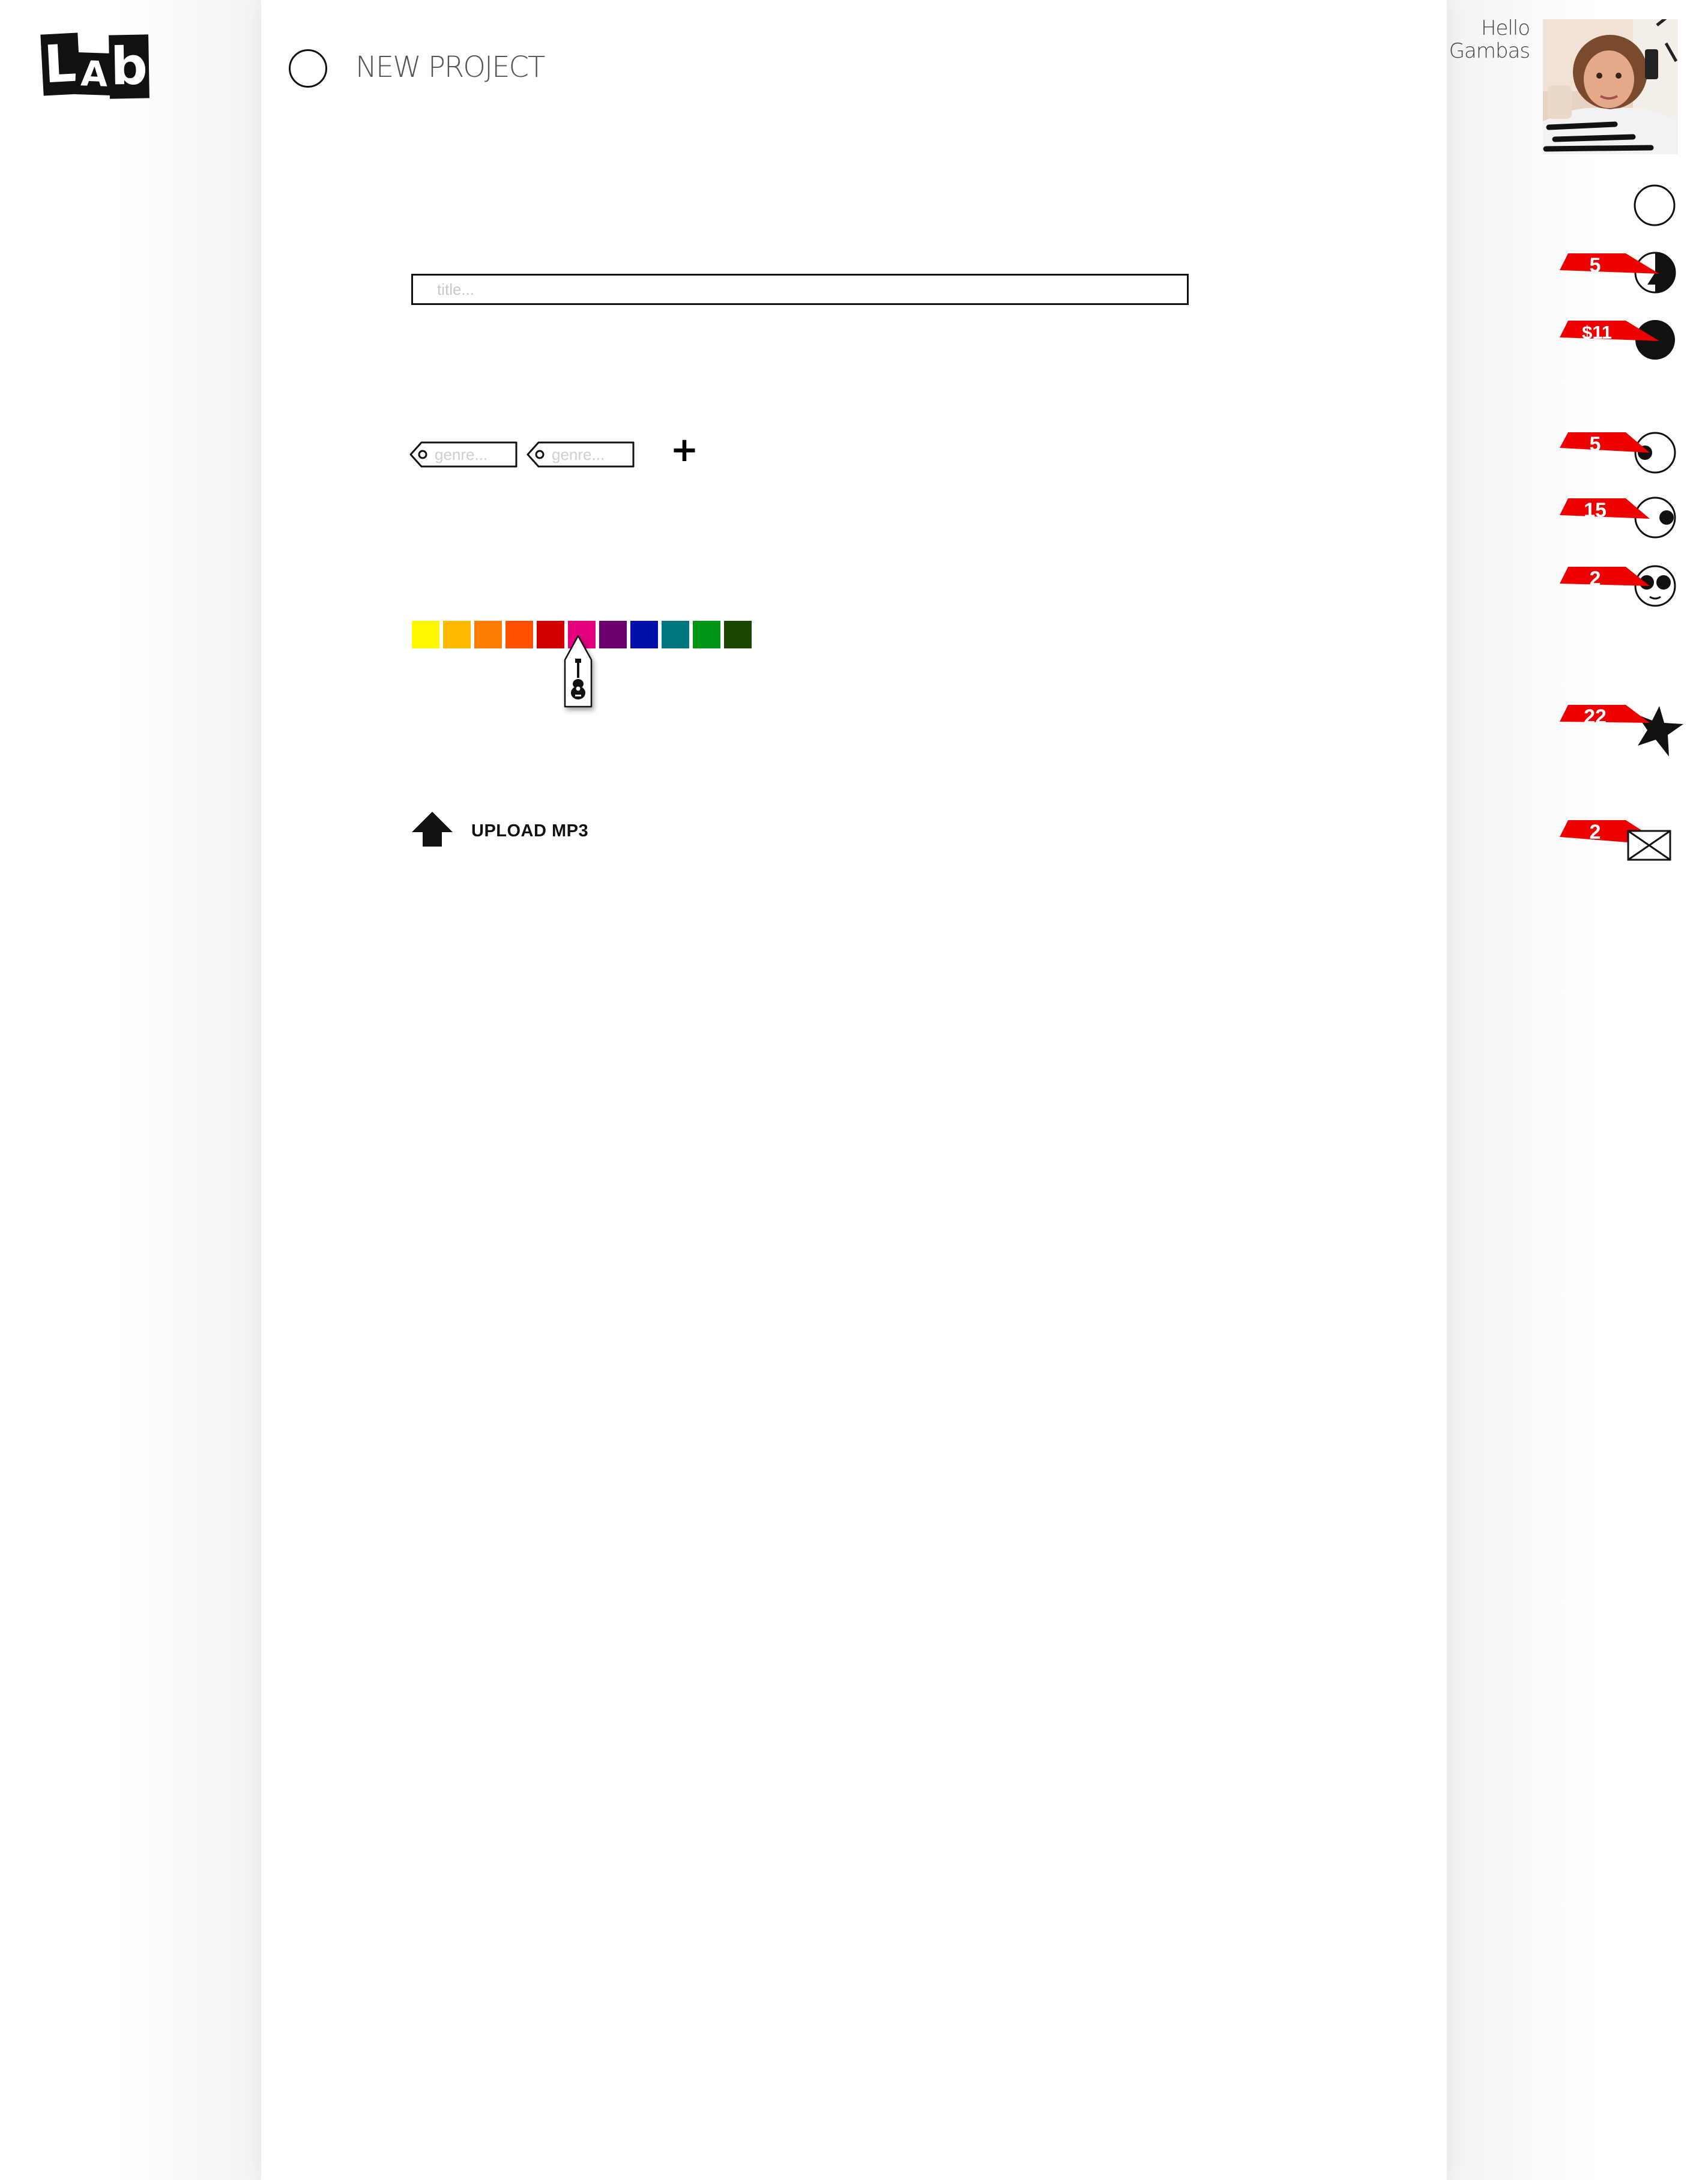 This screenshot has width=1708, height=2180. Describe the element at coordinates (1610, 86) in the screenshot. I see `user-avatar` at that location.